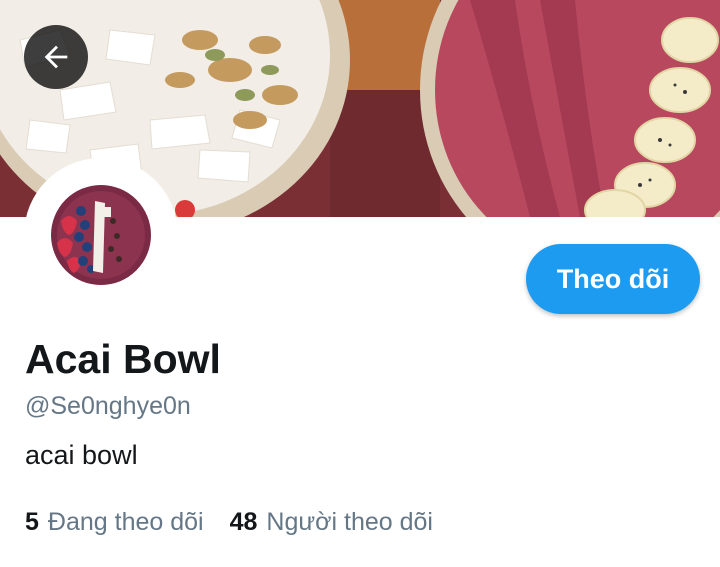  I want to click on display-name: Acai Bowl, so click(123, 359).